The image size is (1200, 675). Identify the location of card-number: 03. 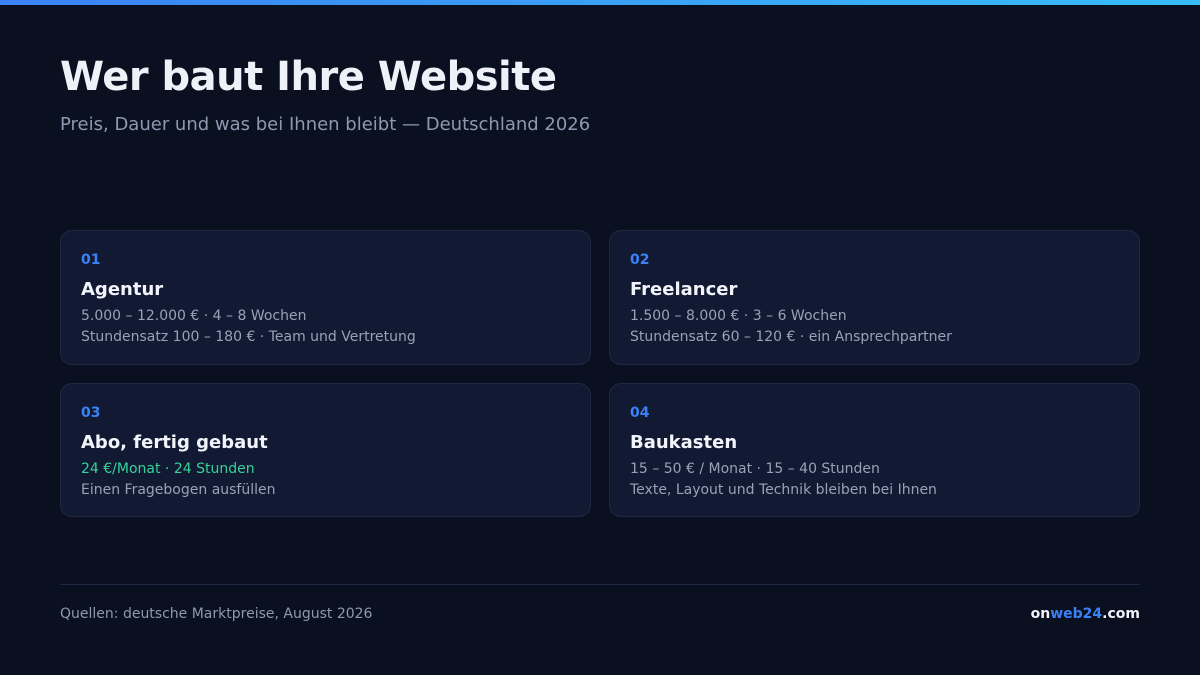
(91, 413).